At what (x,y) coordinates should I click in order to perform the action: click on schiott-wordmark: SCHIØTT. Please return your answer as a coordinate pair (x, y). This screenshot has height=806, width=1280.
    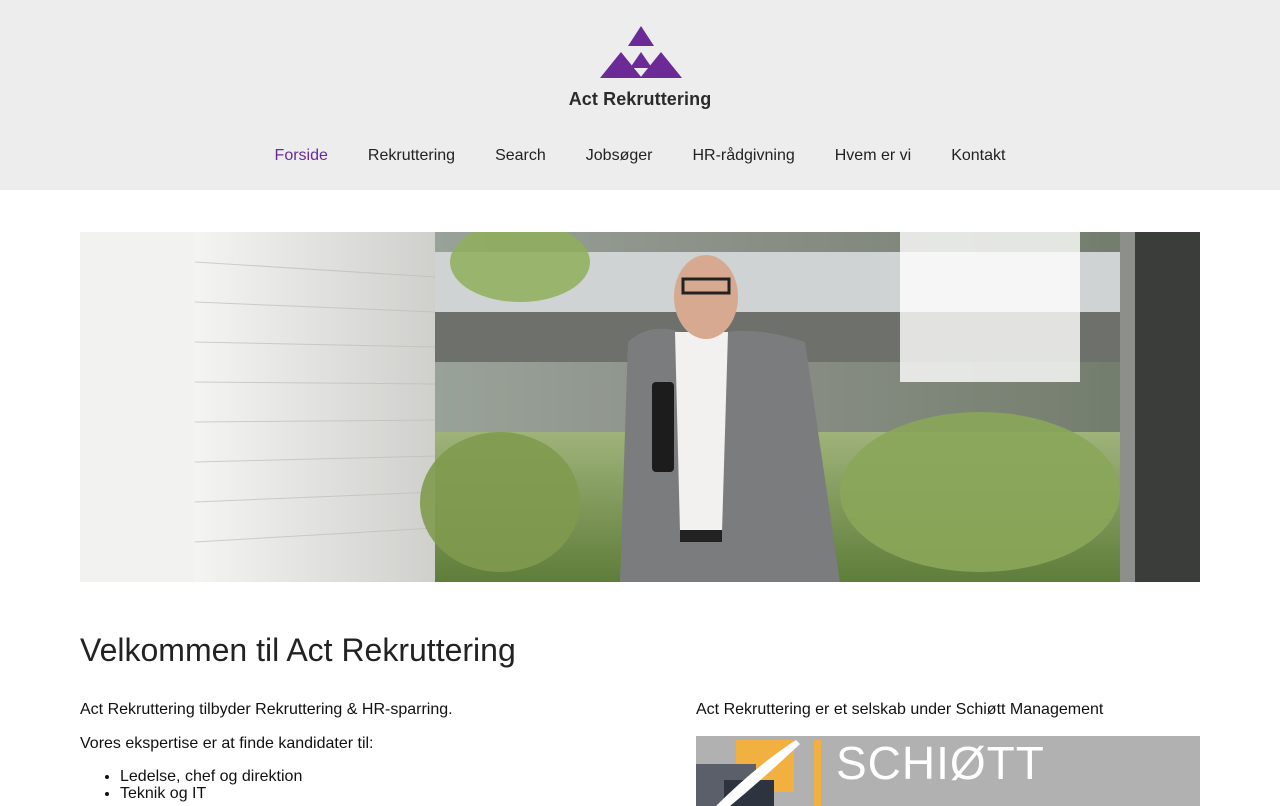
    Looking at the image, I should click on (940, 763).